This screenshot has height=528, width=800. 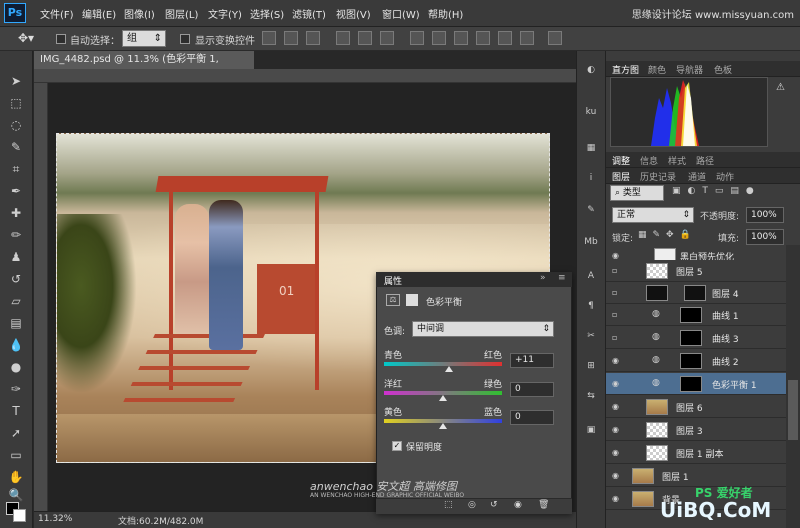 What do you see at coordinates (61, 39) in the screenshot?
I see `auto-select-checkbox` at bounding box center [61, 39].